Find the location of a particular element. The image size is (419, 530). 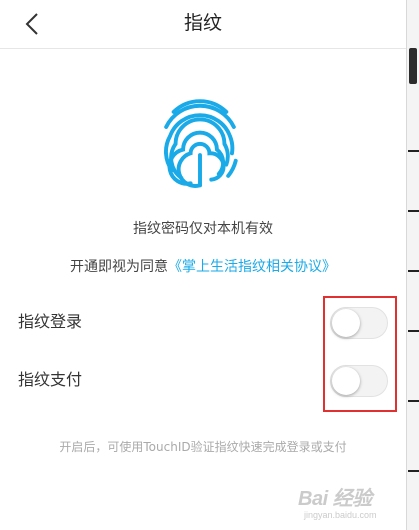

settings-row-fingerprint-payment: 指纹支付 is located at coordinates (203, 380).